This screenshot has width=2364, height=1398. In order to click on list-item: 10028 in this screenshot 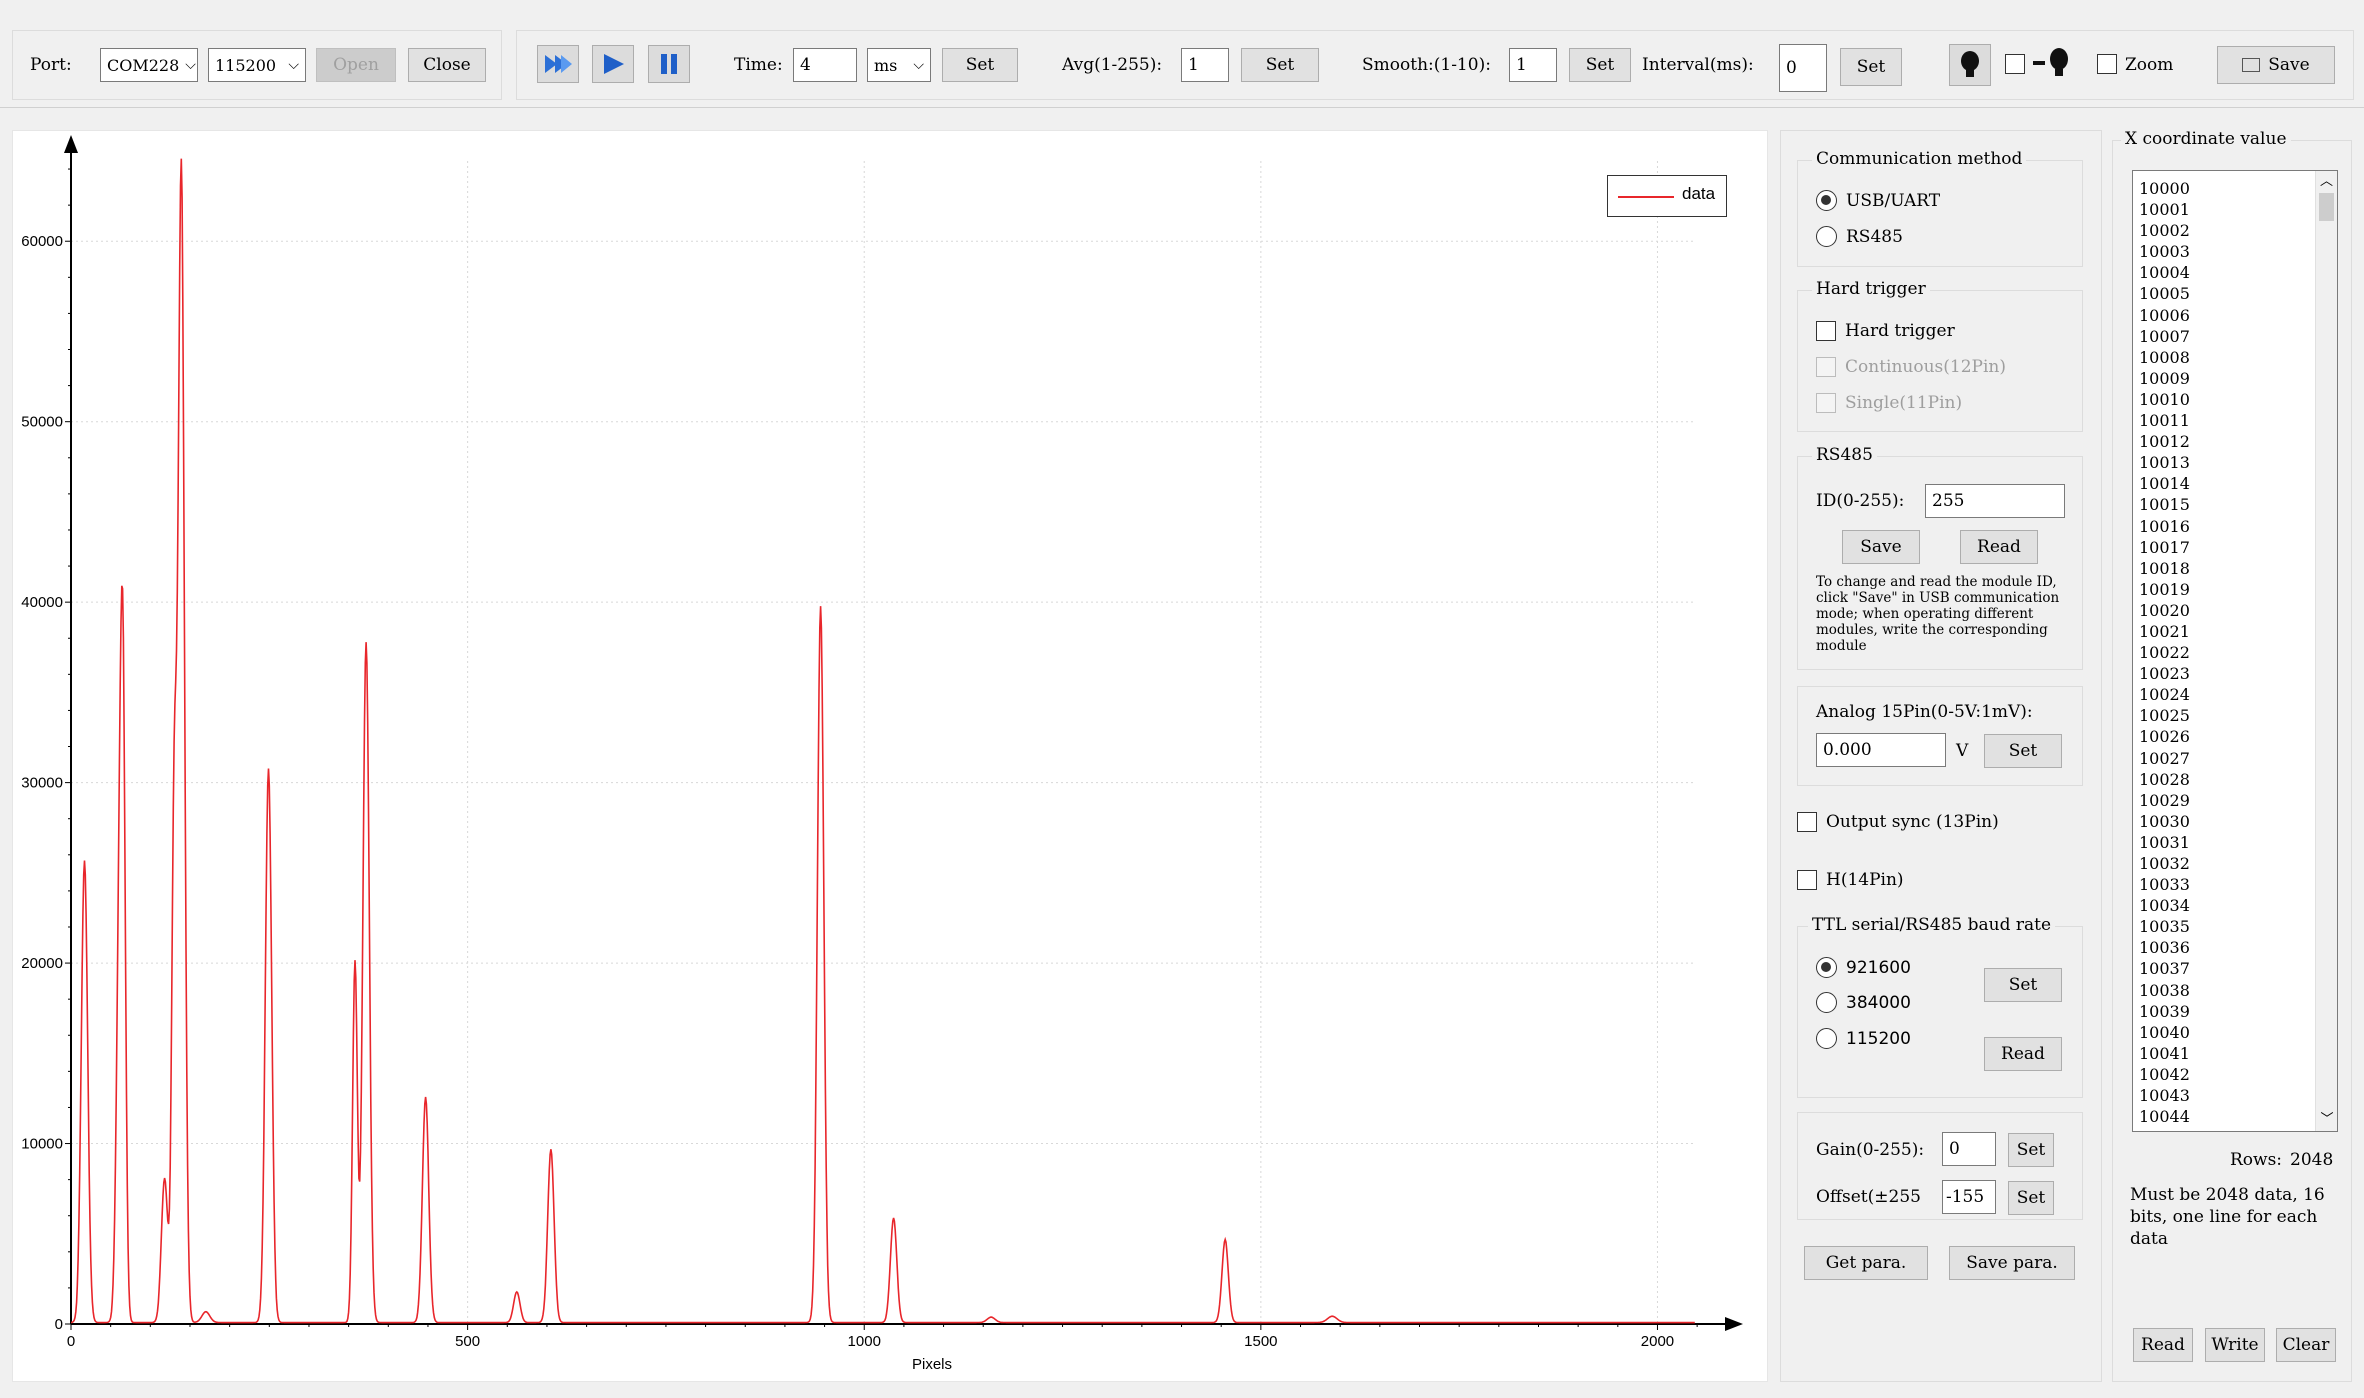, I will do `click(2235, 779)`.